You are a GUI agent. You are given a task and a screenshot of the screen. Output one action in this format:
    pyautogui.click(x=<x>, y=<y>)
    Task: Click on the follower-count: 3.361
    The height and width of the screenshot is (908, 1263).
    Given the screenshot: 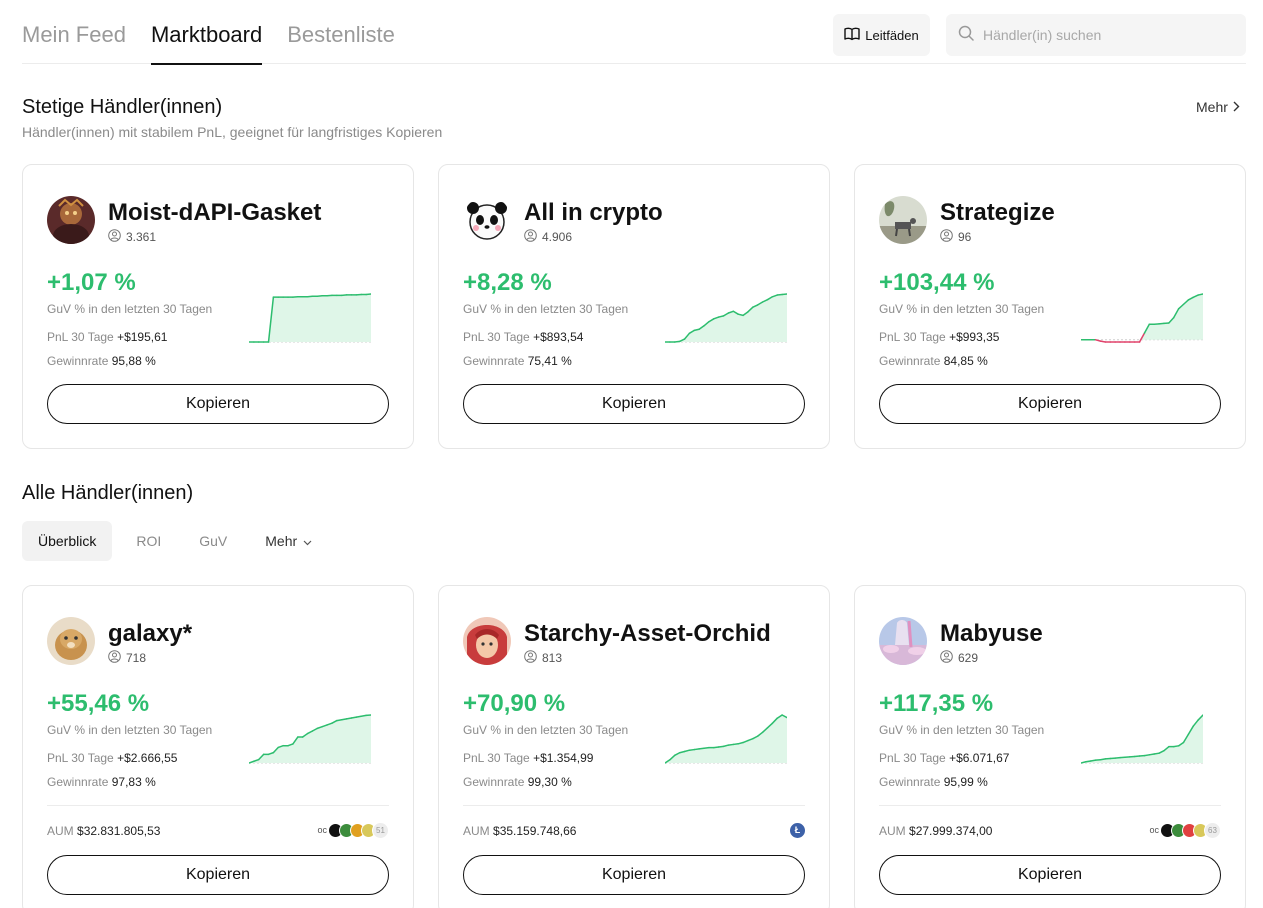 What is the action you would take?
    pyautogui.click(x=132, y=237)
    